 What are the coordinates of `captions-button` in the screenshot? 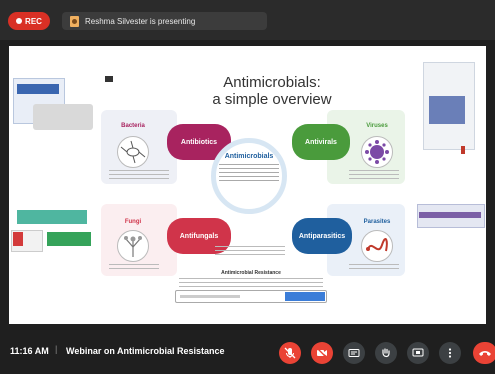 It's located at (354, 353).